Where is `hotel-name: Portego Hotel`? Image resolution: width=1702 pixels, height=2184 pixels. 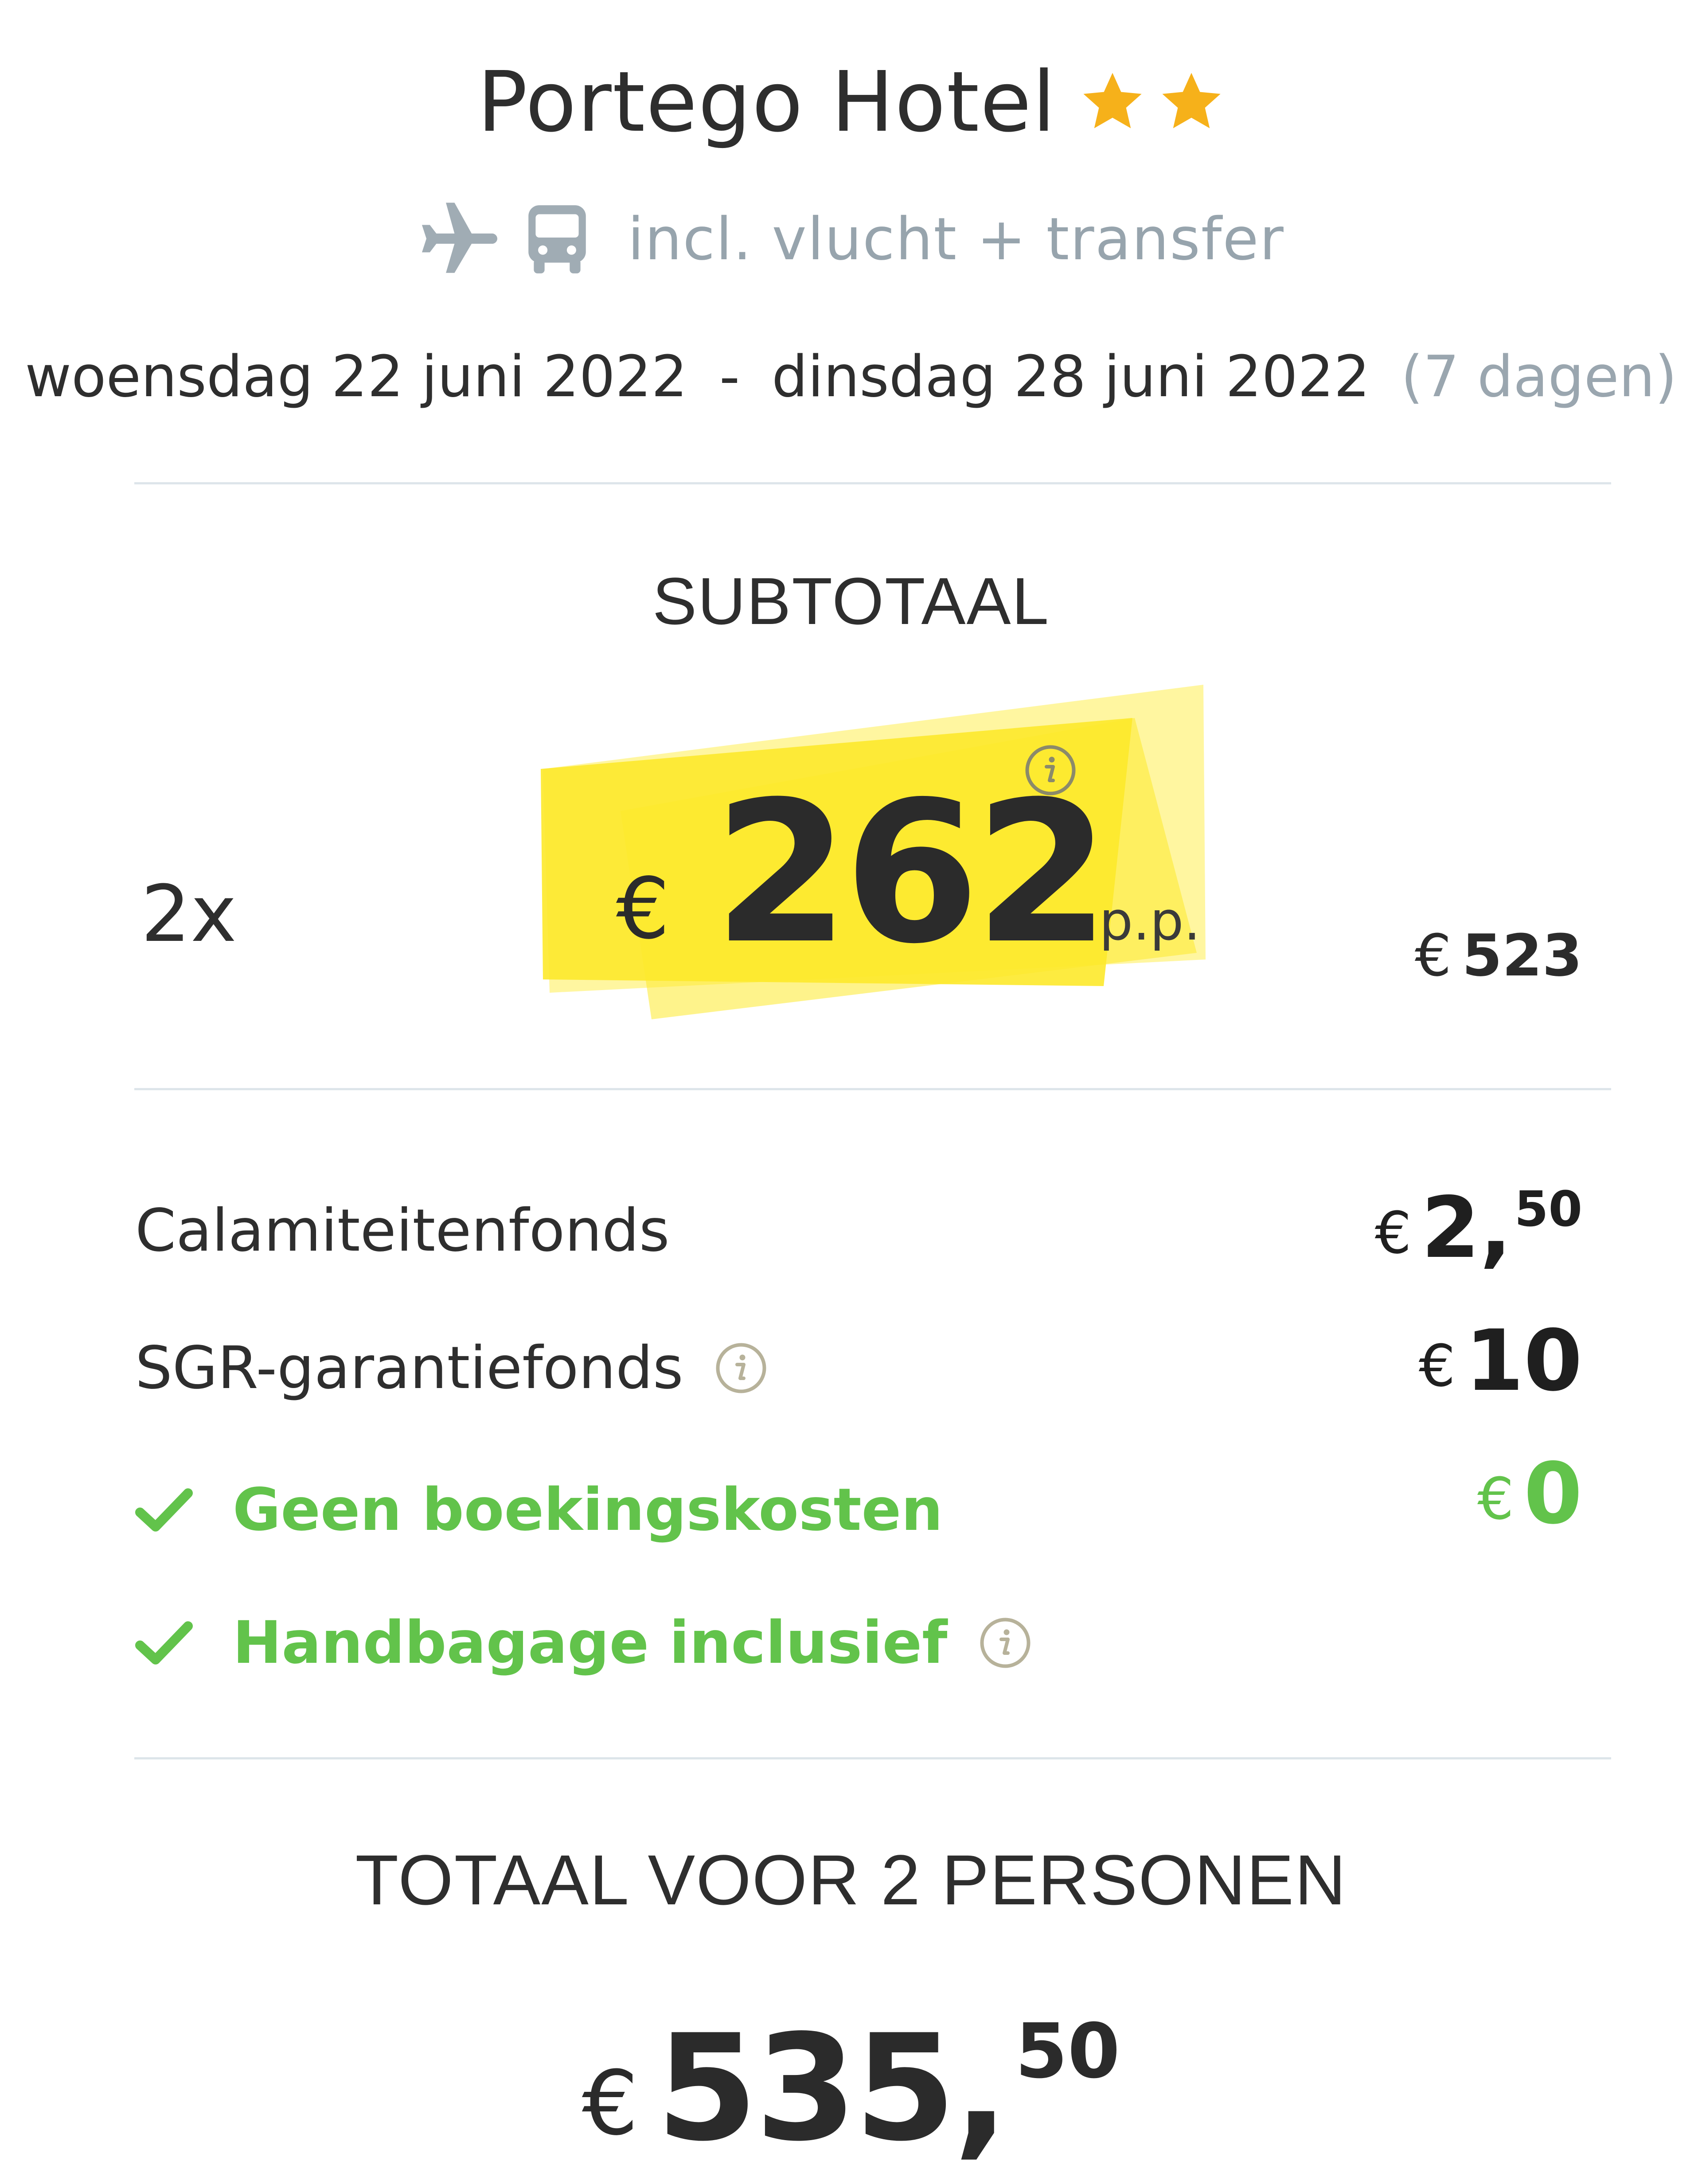 hotel-name: Portego Hotel is located at coordinates (766, 102).